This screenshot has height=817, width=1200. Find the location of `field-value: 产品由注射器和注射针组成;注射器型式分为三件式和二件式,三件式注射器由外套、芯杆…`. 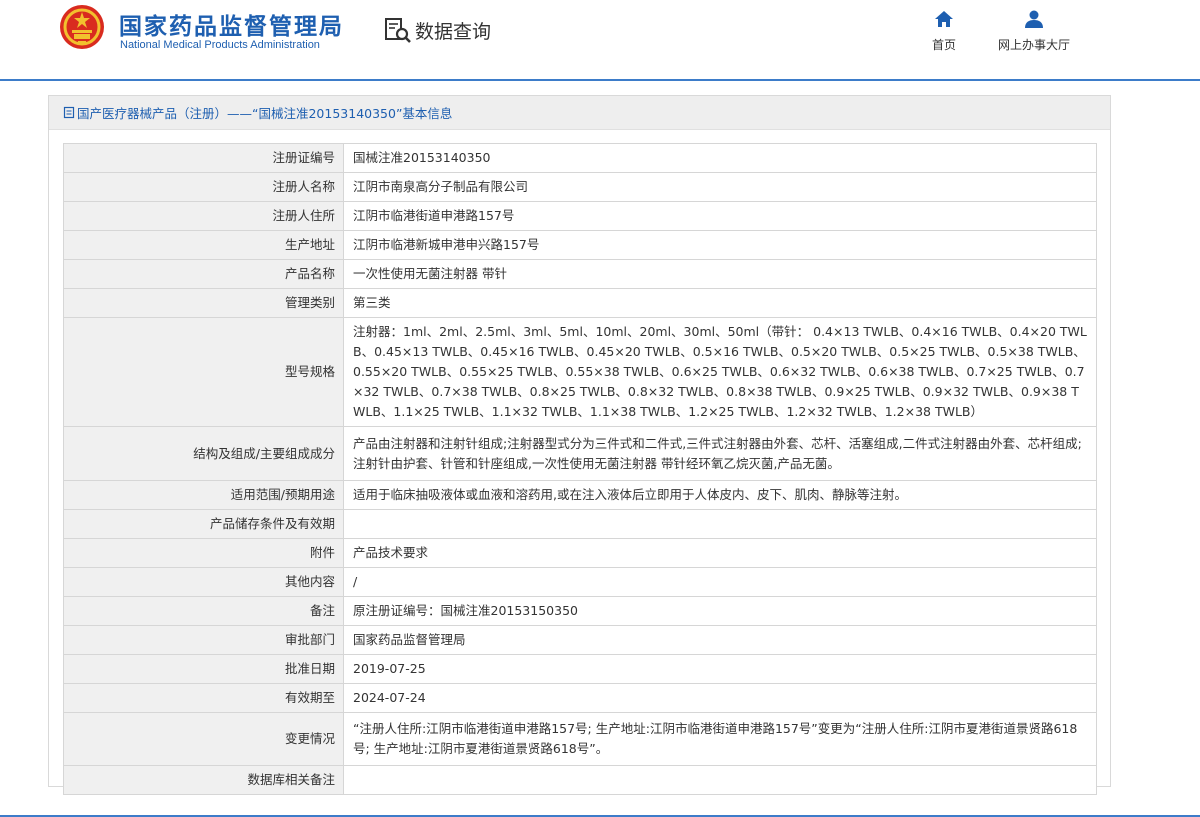

field-value: 产品由注射器和注射针组成;注射器型式分为三件式和二件式,三件式注射器由外套、芯杆… is located at coordinates (720, 453).